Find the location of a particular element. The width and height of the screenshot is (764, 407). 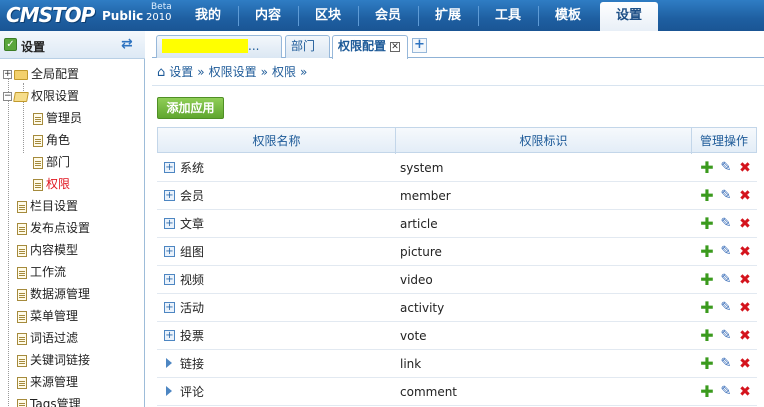

collapse-icon: − is located at coordinates (7, 96).